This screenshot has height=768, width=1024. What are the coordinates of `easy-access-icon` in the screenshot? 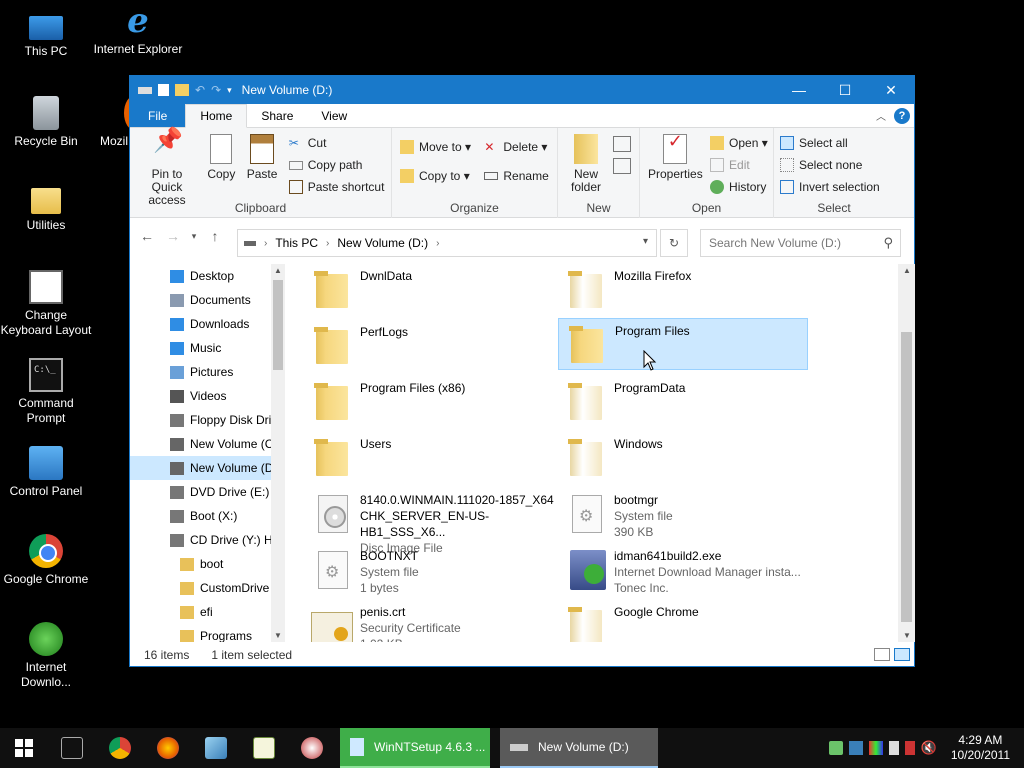 It's located at (622, 166).